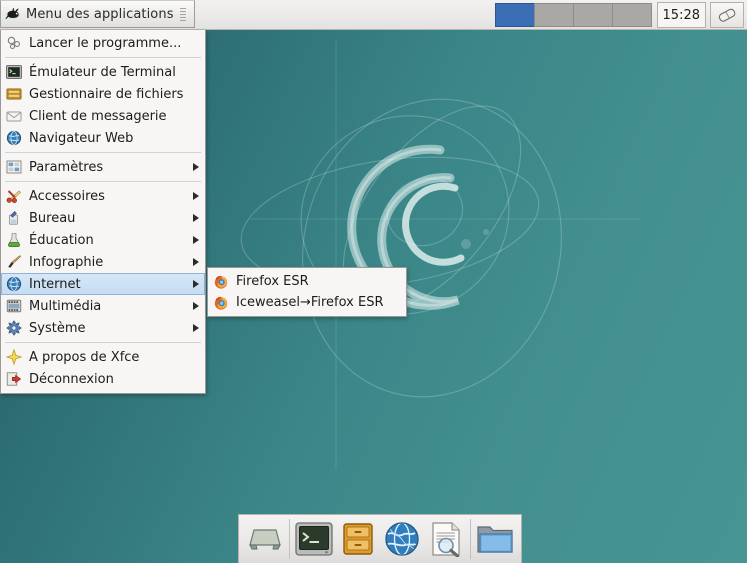  Describe the element at coordinates (183, 14) in the screenshot. I see `panel-drag-handle` at that location.